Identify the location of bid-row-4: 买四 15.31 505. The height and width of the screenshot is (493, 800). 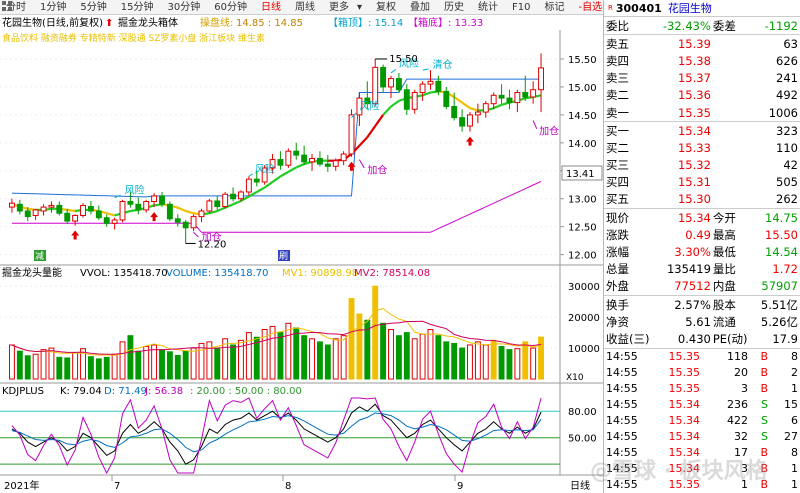
(702, 182).